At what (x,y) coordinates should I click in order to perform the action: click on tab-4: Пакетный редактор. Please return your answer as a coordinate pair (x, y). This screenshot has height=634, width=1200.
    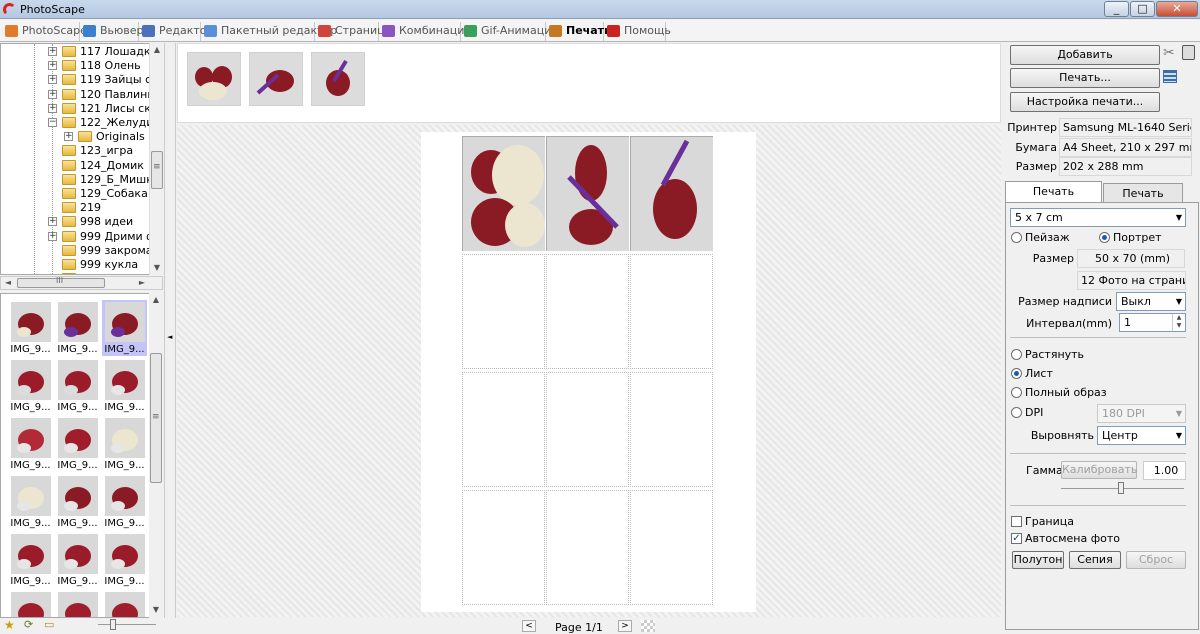
    Looking at the image, I should click on (269, 31).